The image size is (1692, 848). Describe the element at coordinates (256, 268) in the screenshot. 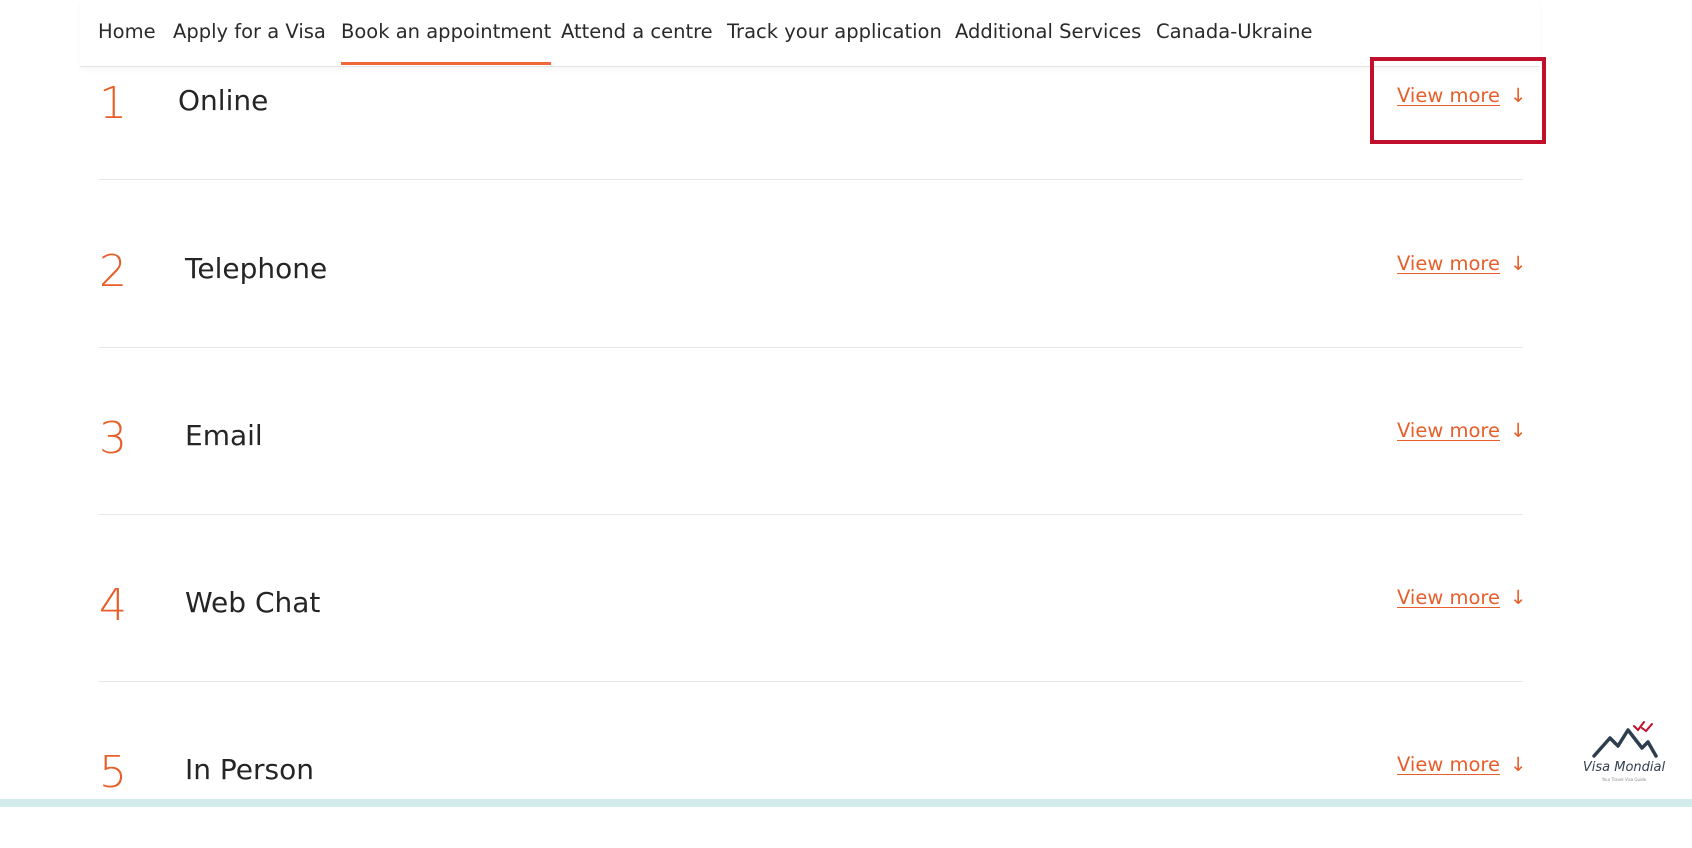

I see `method-title: Telephone` at that location.